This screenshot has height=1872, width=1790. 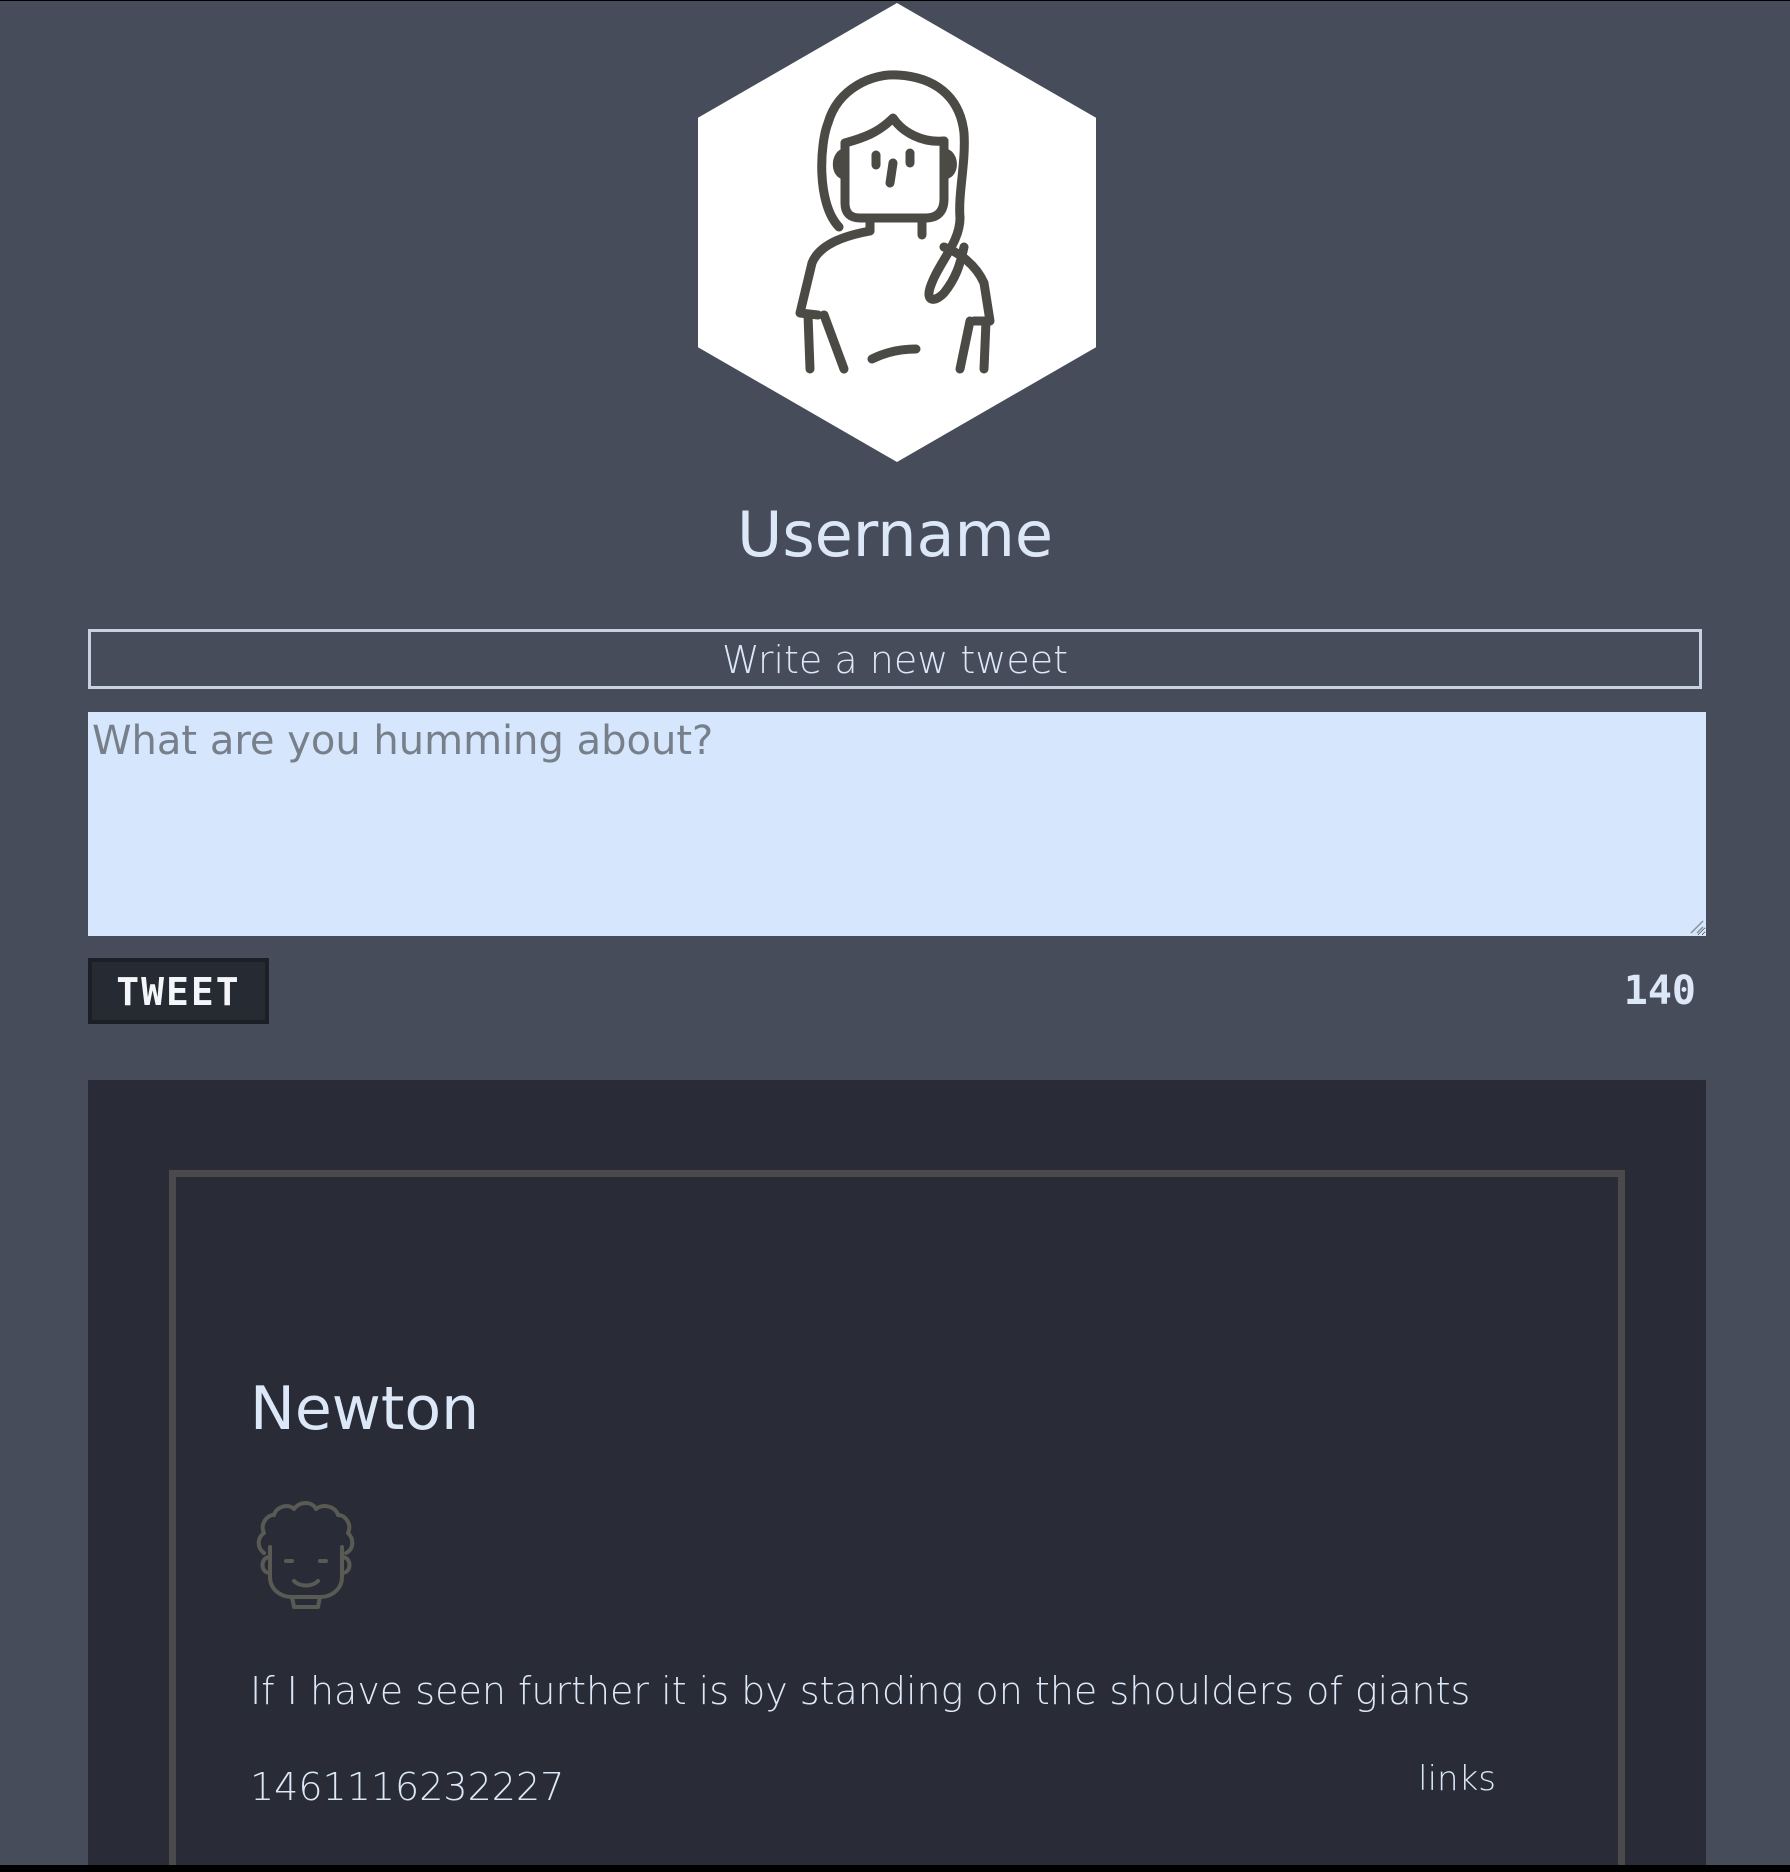 I want to click on tweet-button: TWEET, so click(x=178, y=991).